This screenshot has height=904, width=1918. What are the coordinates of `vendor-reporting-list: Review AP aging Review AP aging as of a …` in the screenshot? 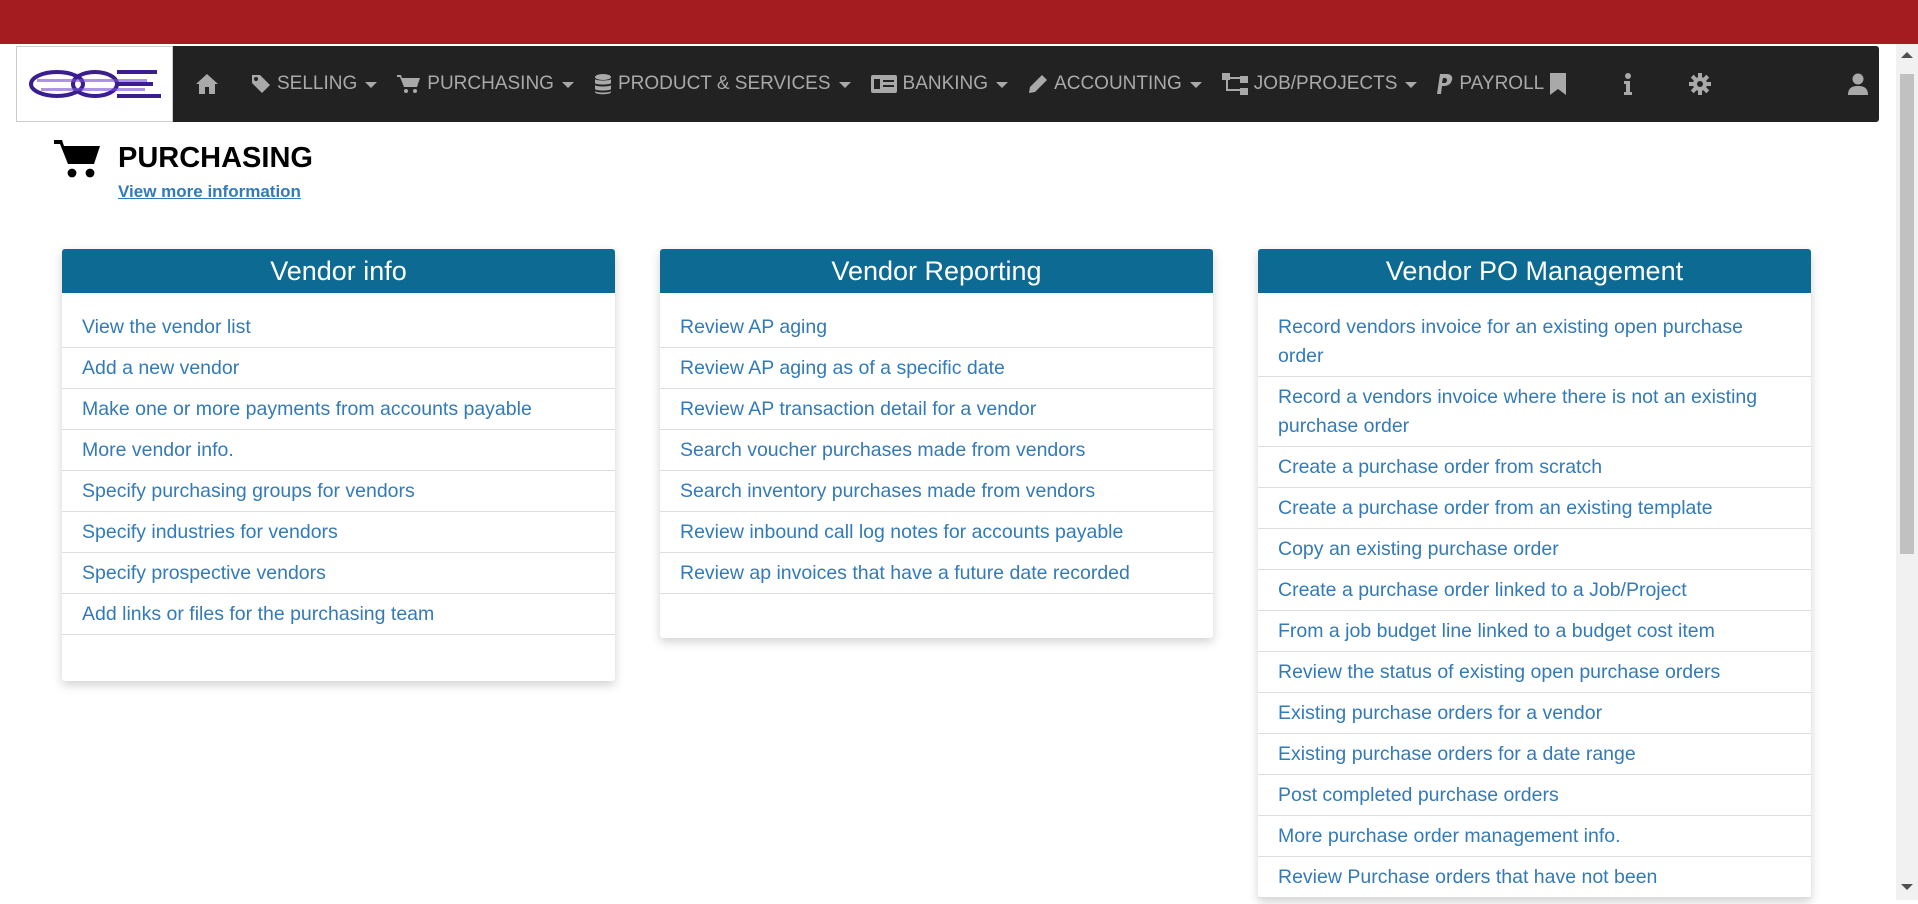 It's located at (936, 450).